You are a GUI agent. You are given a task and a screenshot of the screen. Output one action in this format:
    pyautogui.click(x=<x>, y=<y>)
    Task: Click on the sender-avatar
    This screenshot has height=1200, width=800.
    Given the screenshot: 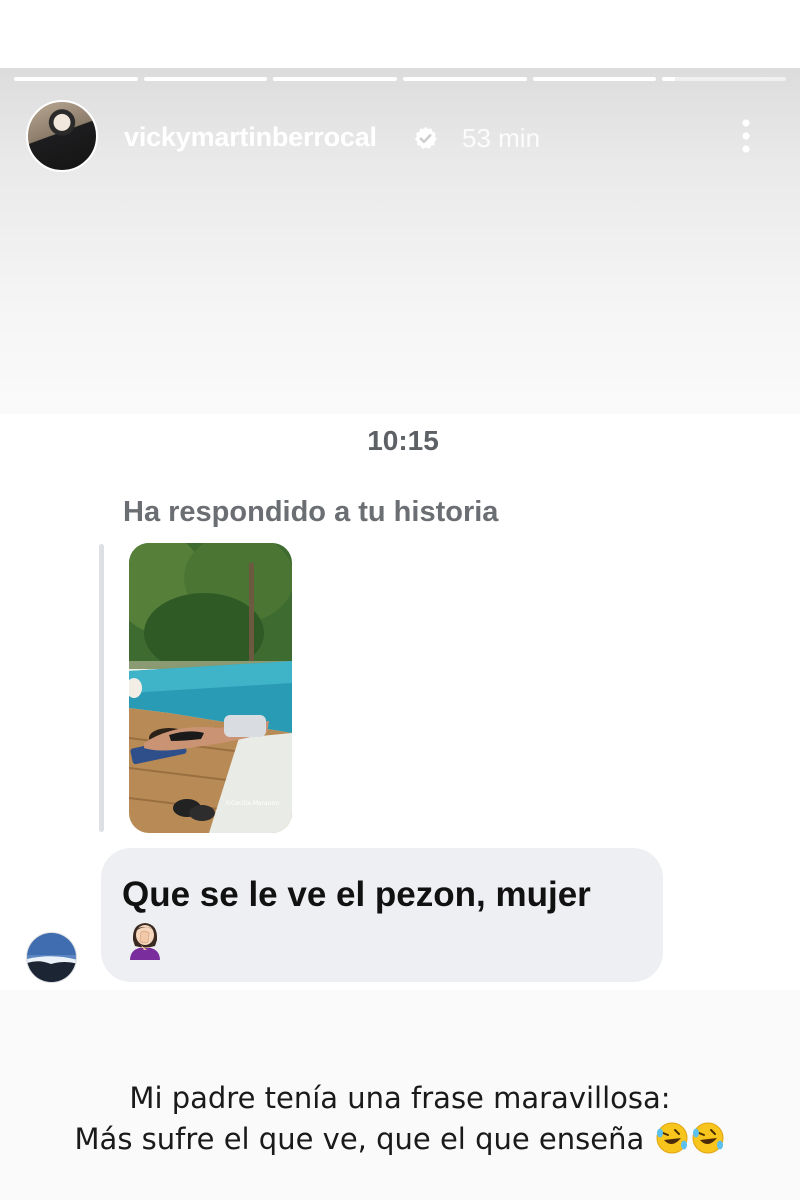 What is the action you would take?
    pyautogui.click(x=51, y=957)
    